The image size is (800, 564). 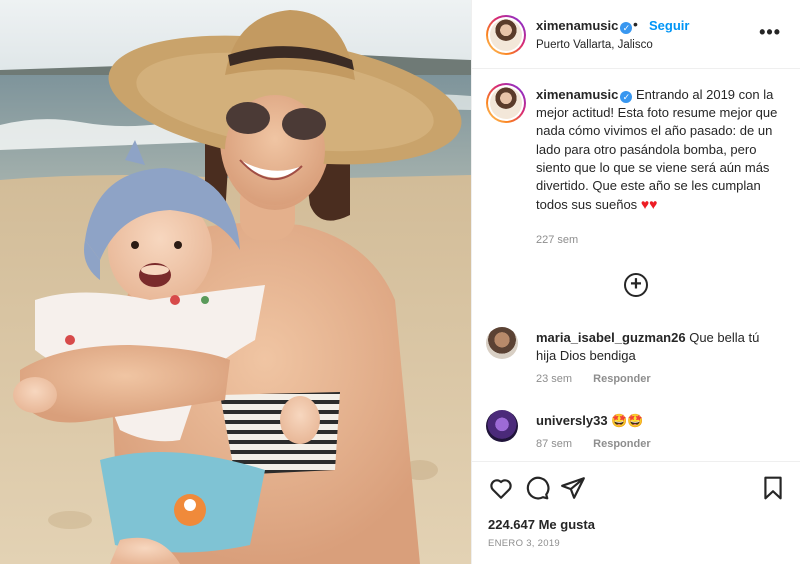 I want to click on author-username: ximenamusic ✓, so click(x=584, y=26).